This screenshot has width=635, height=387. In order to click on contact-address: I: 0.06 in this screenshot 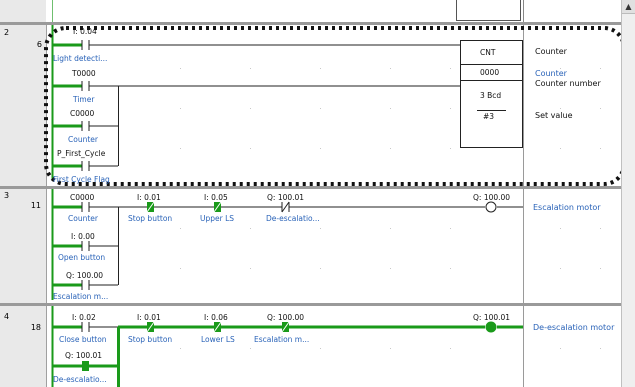, I will do `click(216, 317)`.